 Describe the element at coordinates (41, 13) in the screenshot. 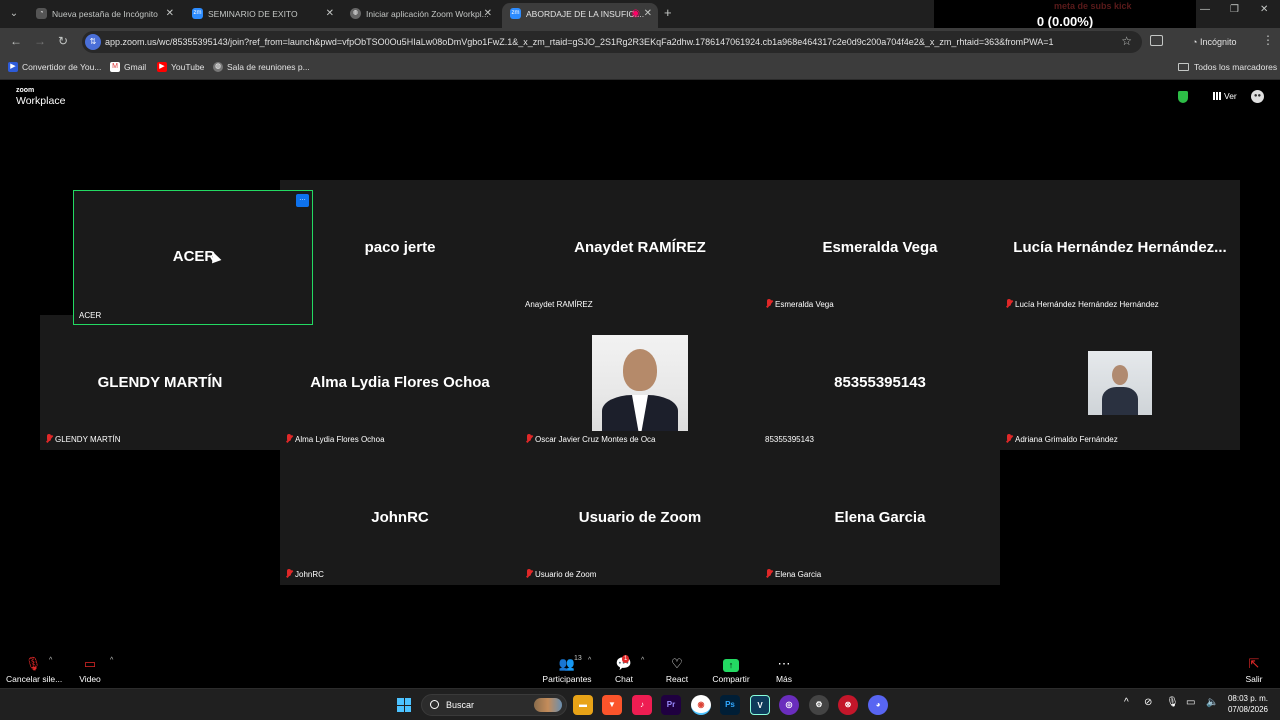

I see `incognito-icon: ◔` at that location.